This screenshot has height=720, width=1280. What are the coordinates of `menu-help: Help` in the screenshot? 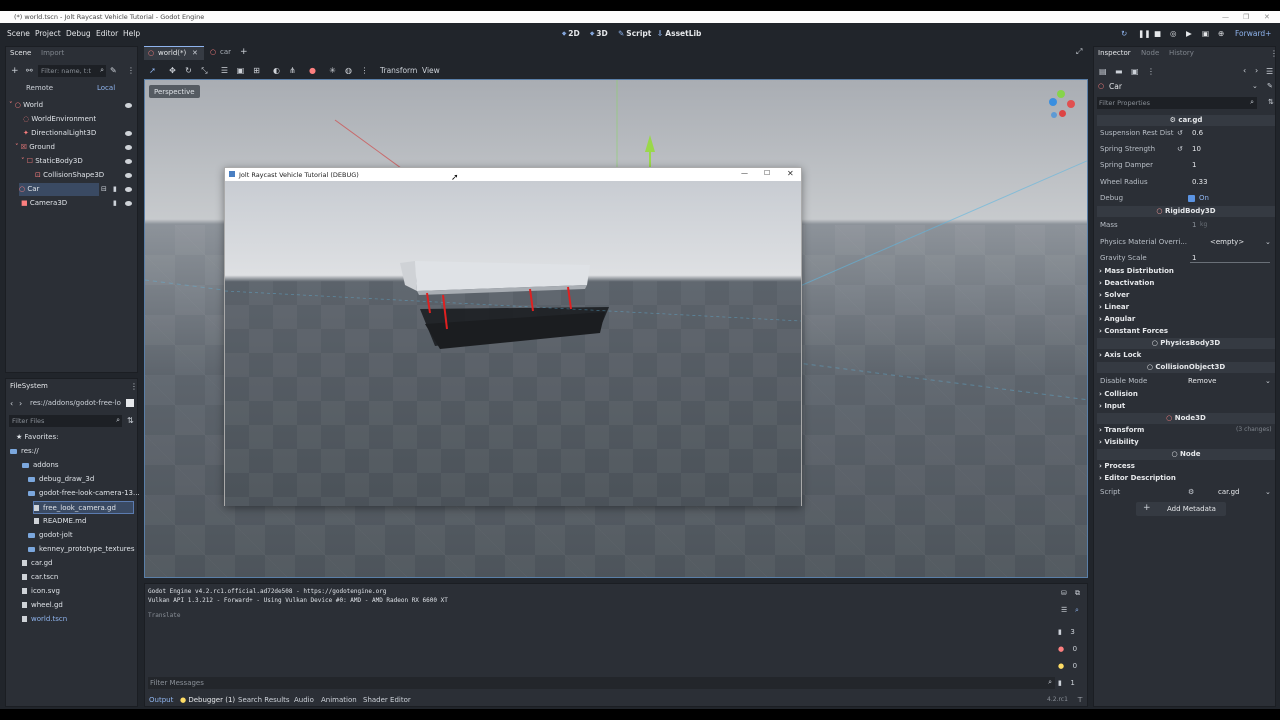 It's located at (131, 33).